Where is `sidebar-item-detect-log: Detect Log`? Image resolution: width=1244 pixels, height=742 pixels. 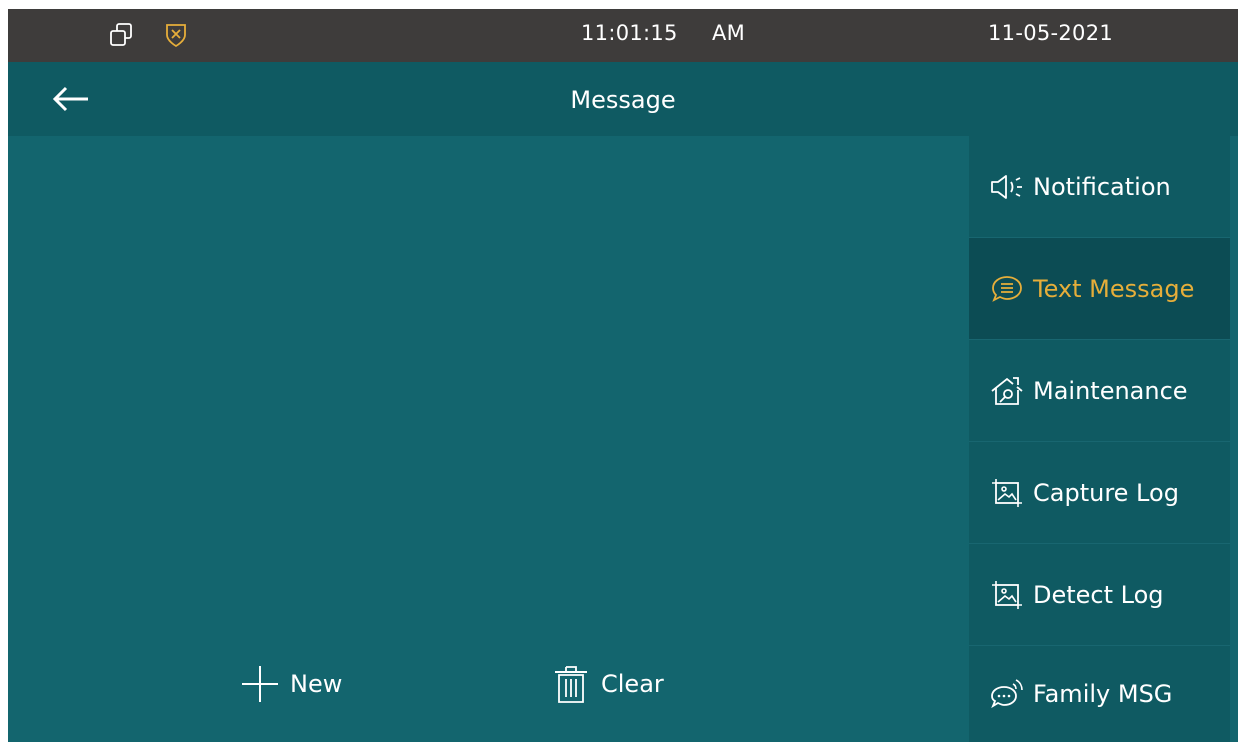
sidebar-item-detect-log: Detect Log is located at coordinates (1099, 595).